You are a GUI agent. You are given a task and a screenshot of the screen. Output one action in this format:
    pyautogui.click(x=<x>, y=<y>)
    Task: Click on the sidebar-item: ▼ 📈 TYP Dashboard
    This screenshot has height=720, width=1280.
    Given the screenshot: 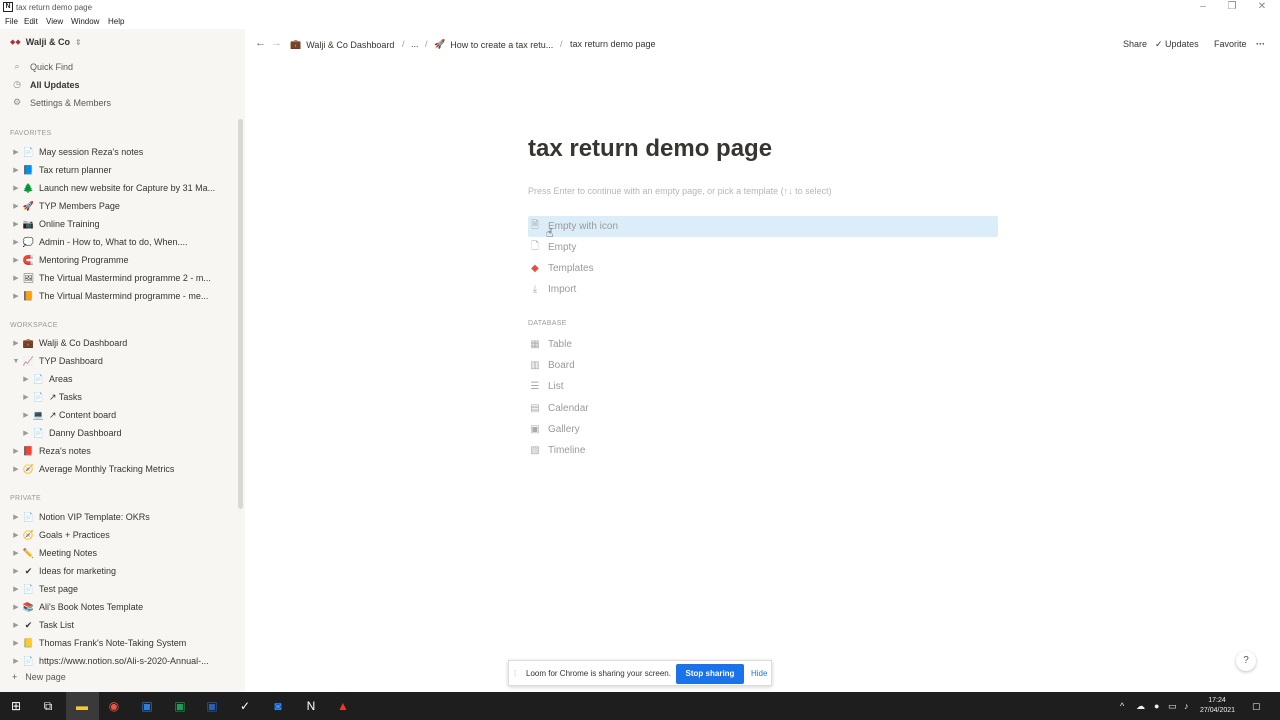 What is the action you would take?
    pyautogui.click(x=117, y=361)
    